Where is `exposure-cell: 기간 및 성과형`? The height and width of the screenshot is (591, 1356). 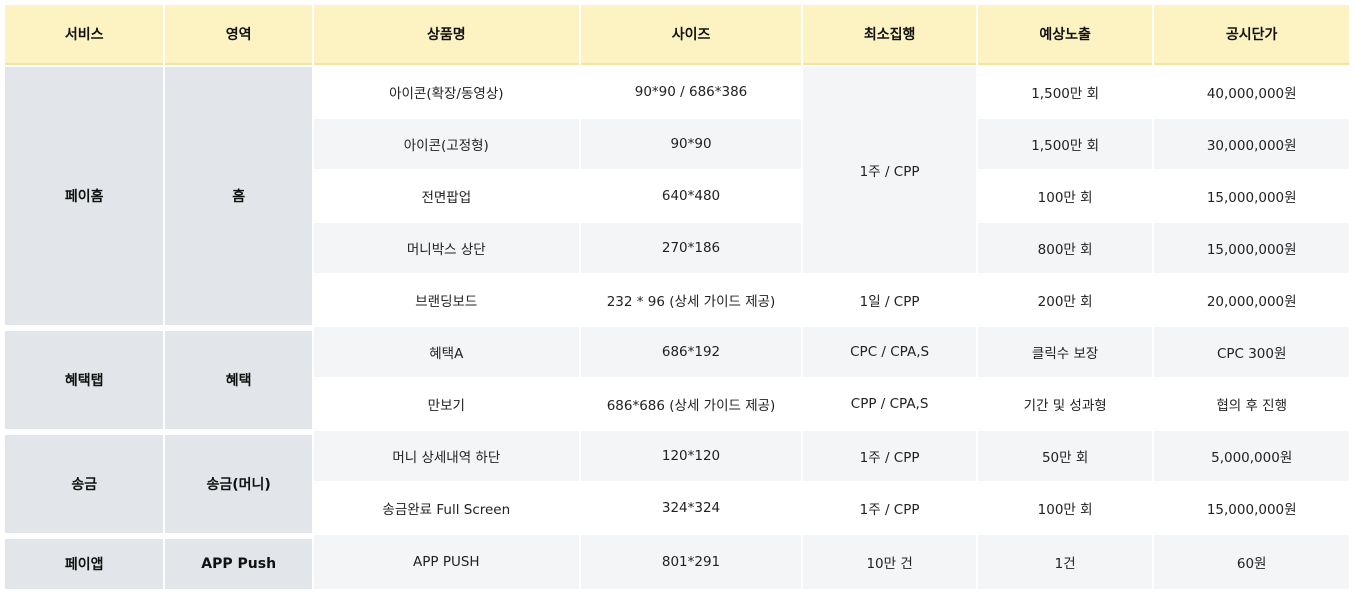 exposure-cell: 기간 및 성과형 is located at coordinates (1065, 404).